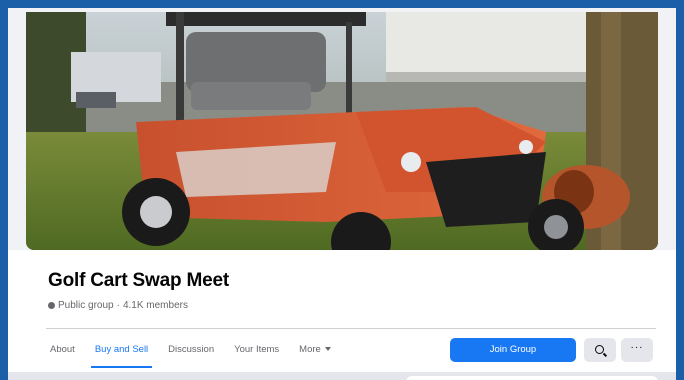  What do you see at coordinates (532, 378) in the screenshot?
I see `sidebar-panel` at bounding box center [532, 378].